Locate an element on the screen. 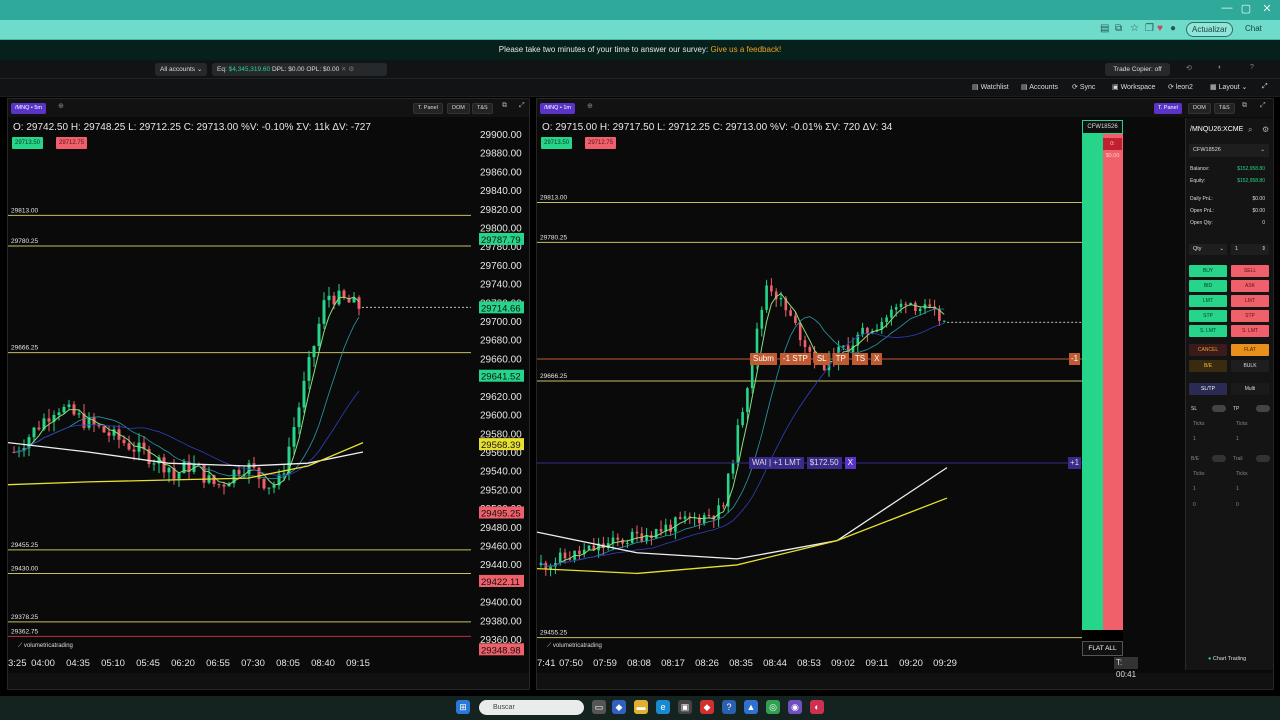 Image resolution: width=1280 pixels, height=720 pixels. heart-icon: ♥ is located at coordinates (1160, 28).